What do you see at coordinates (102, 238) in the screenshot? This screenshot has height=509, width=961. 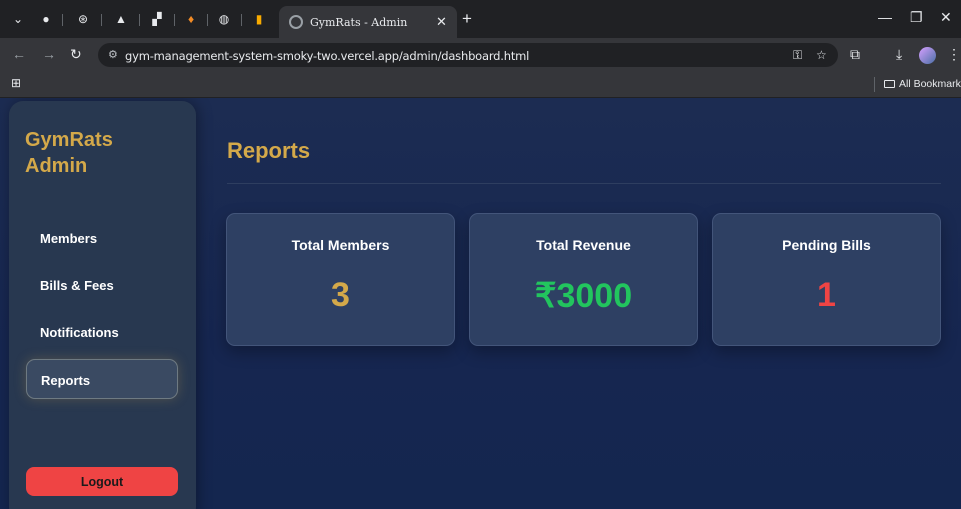 I see `sidebar-item-members: Members` at bounding box center [102, 238].